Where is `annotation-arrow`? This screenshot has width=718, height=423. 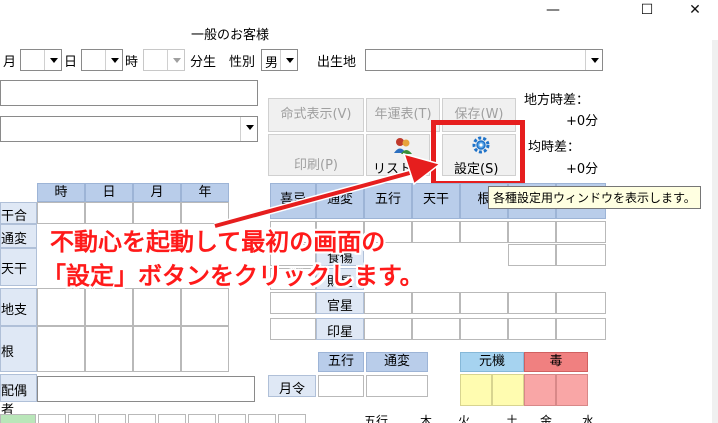
annotation-arrow is located at coordinates (328, 191).